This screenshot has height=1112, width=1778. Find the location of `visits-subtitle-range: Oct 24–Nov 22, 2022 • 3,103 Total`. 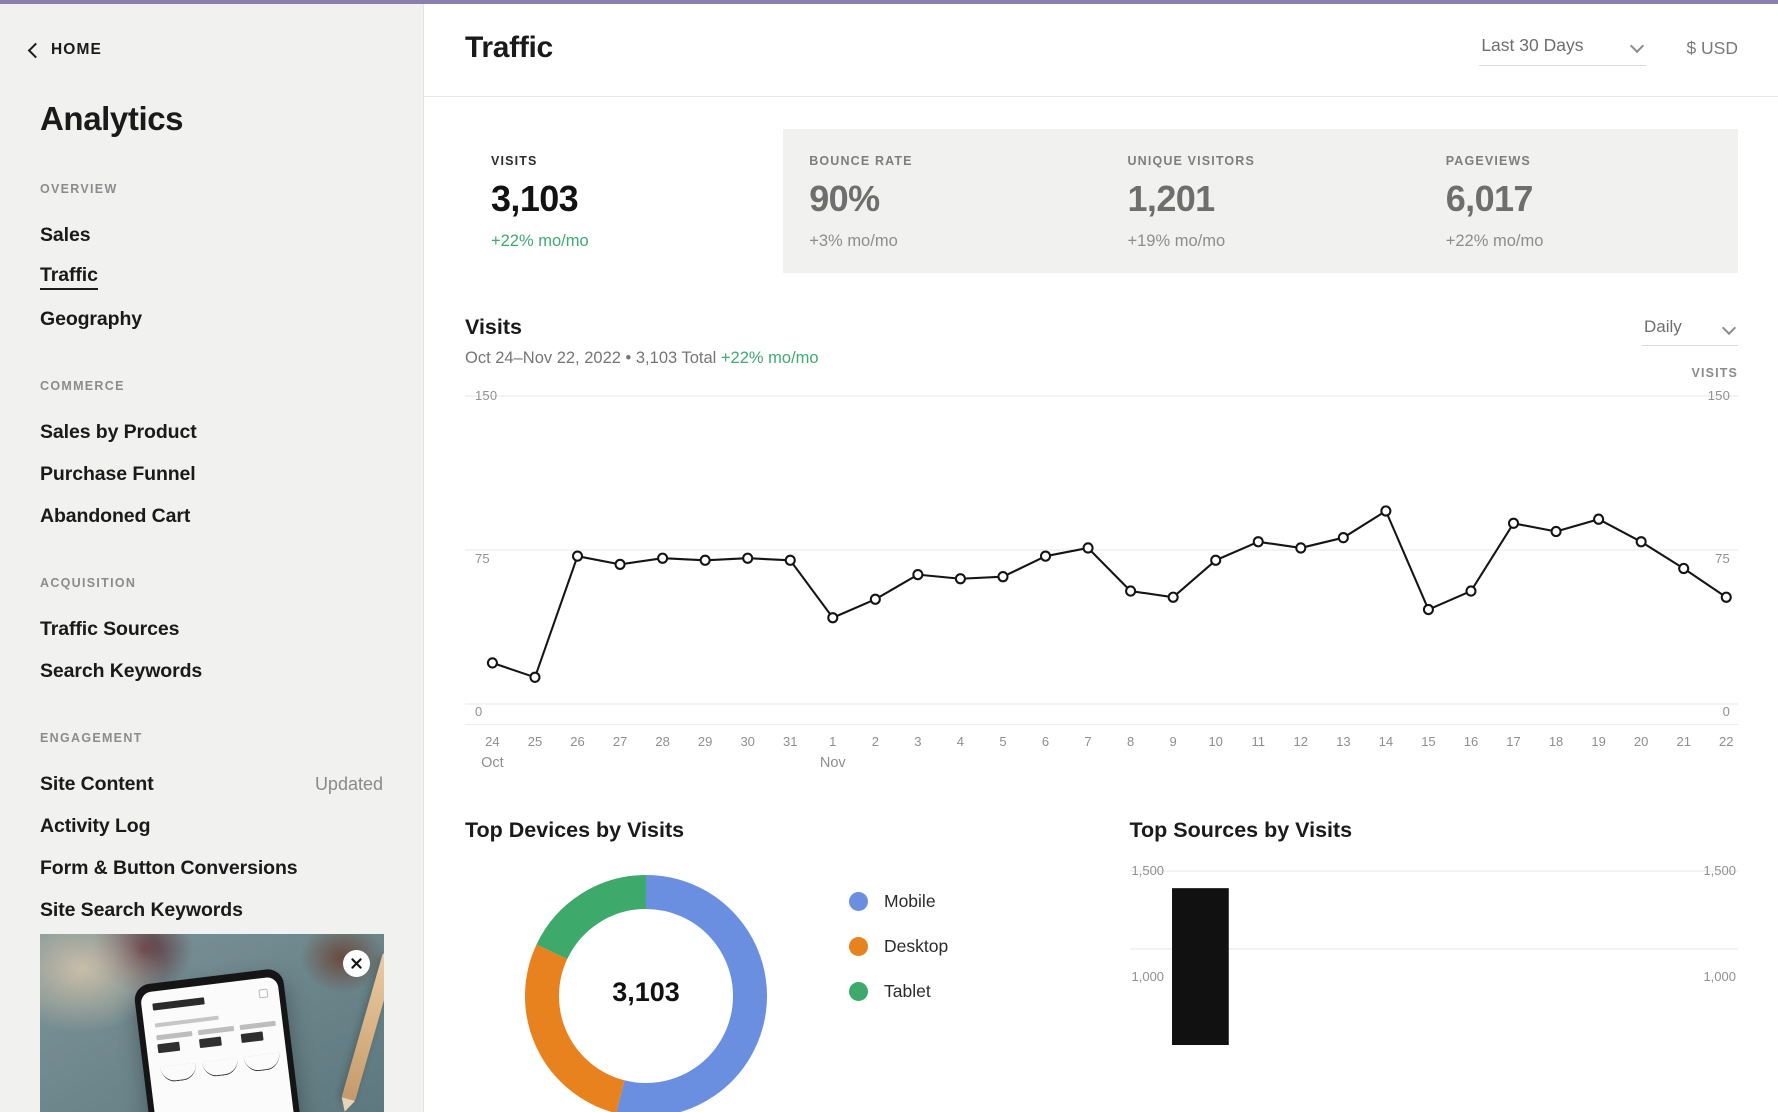

visits-subtitle-range: Oct 24–Nov 22, 2022 • 3,103 Total is located at coordinates (593, 358).